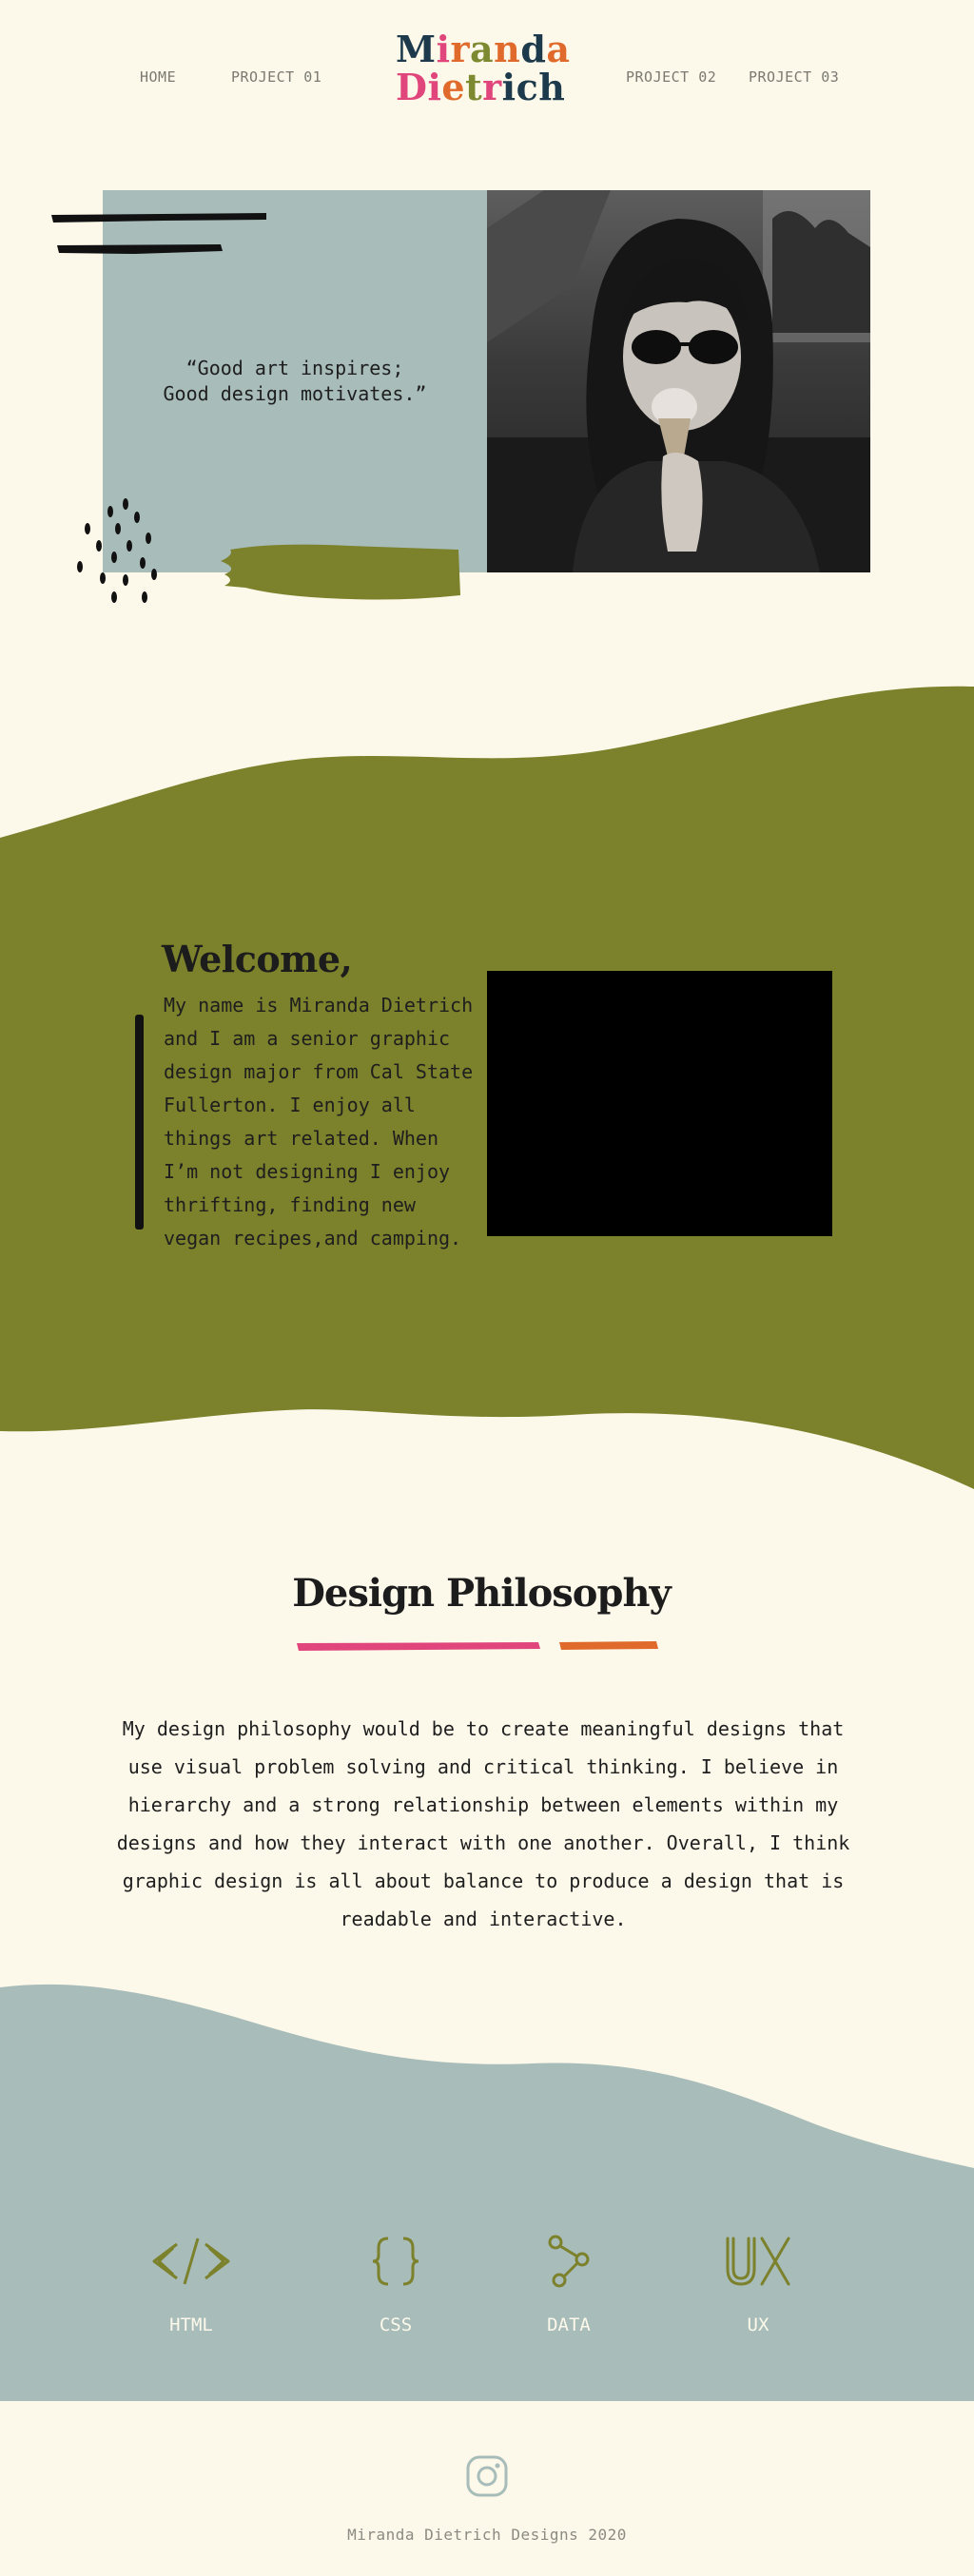 The width and height of the screenshot is (974, 2576). Describe the element at coordinates (443, 49) in the screenshot. I see `logo-first-name-letter: i` at that location.